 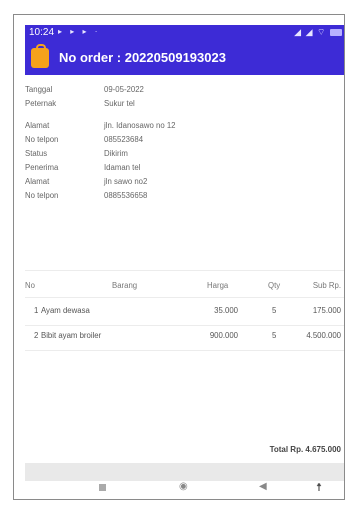 I want to click on info-row: Alamat jln. Idanosawo no 12, so click(x=184, y=126).